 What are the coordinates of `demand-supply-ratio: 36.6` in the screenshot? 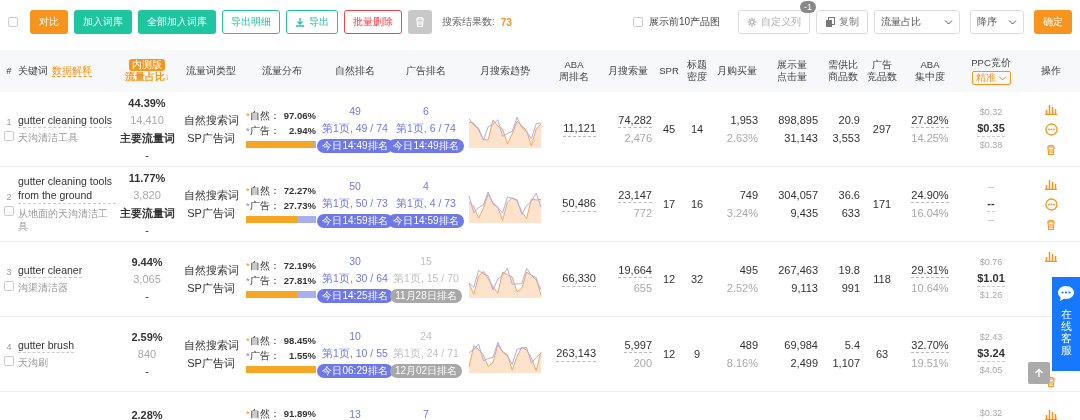 It's located at (849, 195).